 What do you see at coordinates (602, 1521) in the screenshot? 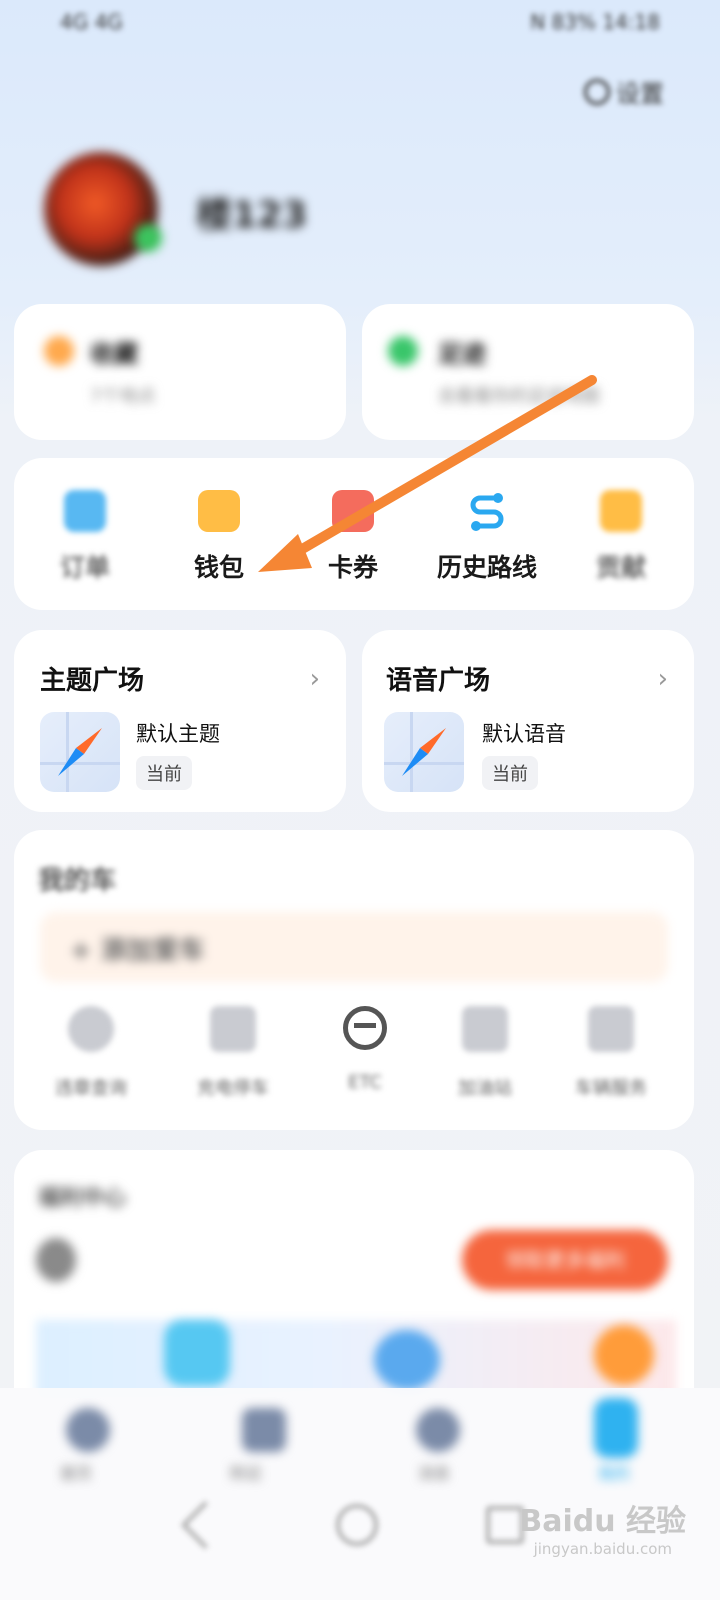
I see `baidu-watermark: Baidu 经验` at bounding box center [602, 1521].